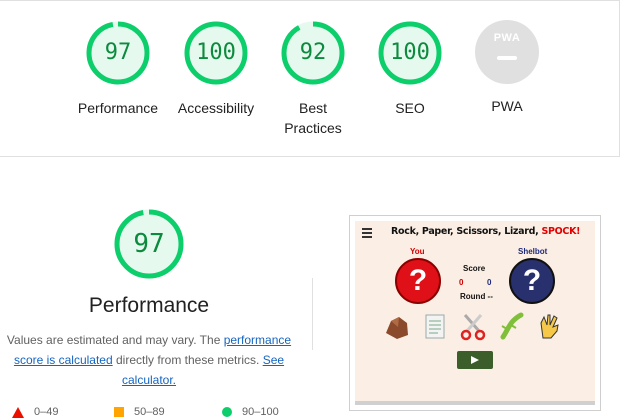  Describe the element at coordinates (410, 108) in the screenshot. I see `gauge-label: SEO` at that location.